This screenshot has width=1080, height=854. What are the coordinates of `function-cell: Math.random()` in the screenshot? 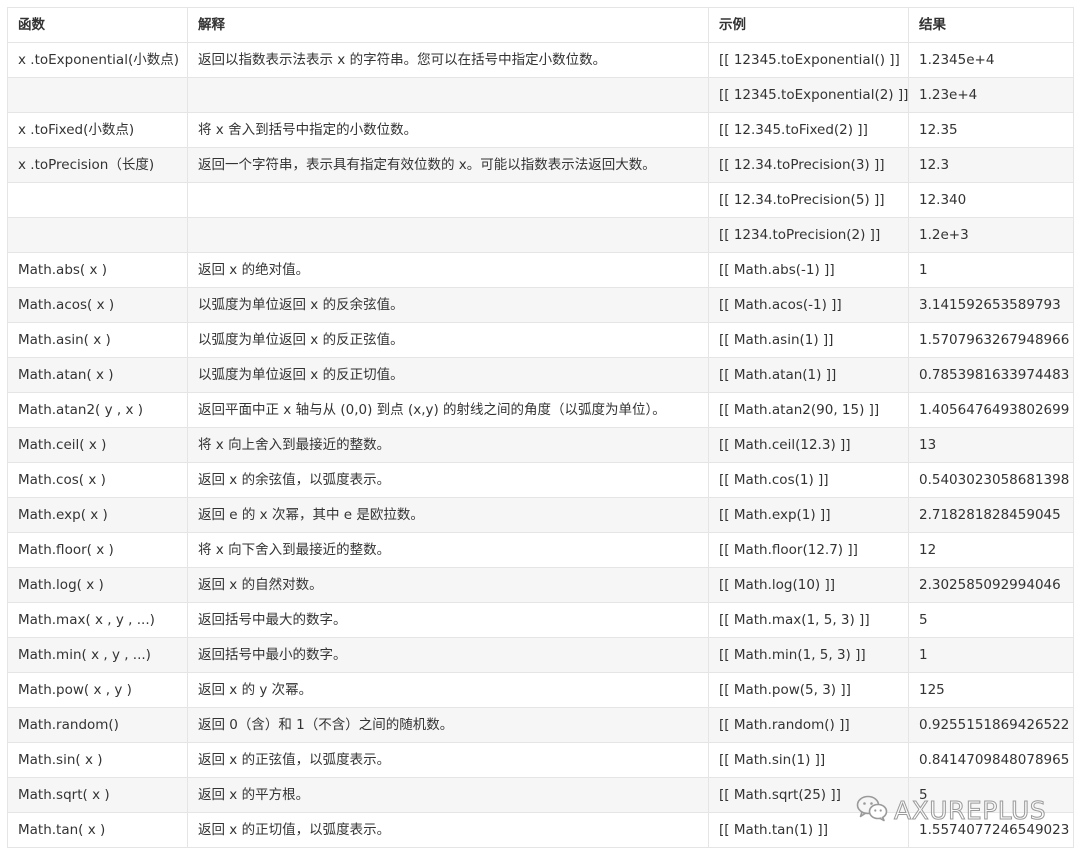 It's located at (97, 725).